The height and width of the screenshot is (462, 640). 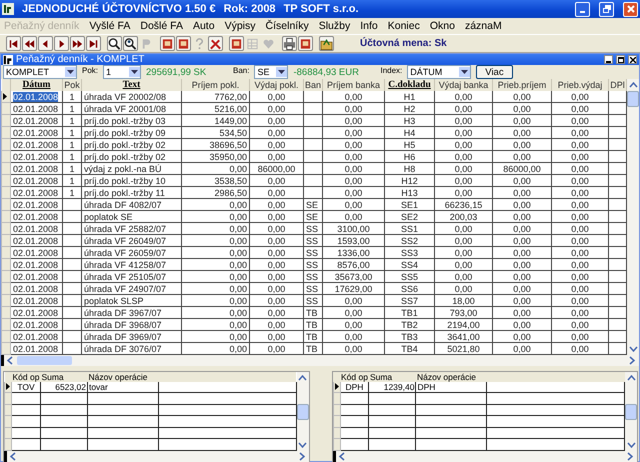 What do you see at coordinates (230, 97) in the screenshot?
I see `table-cell: 7762,00` at bounding box center [230, 97].